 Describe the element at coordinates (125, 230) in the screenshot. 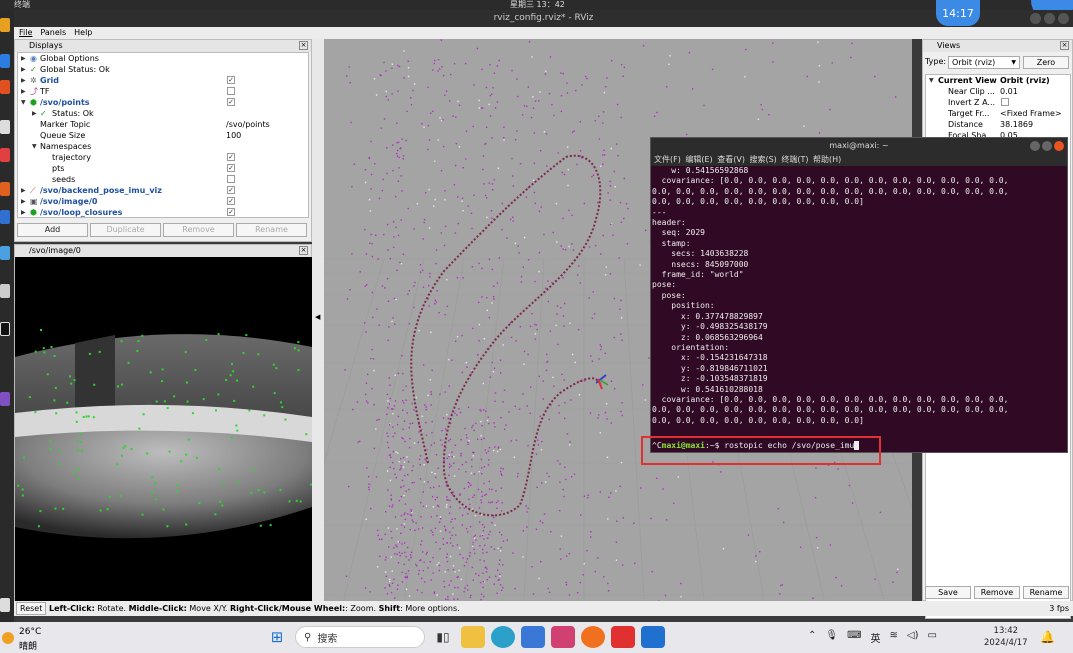

I see `duplicate-button: Duplicate` at that location.